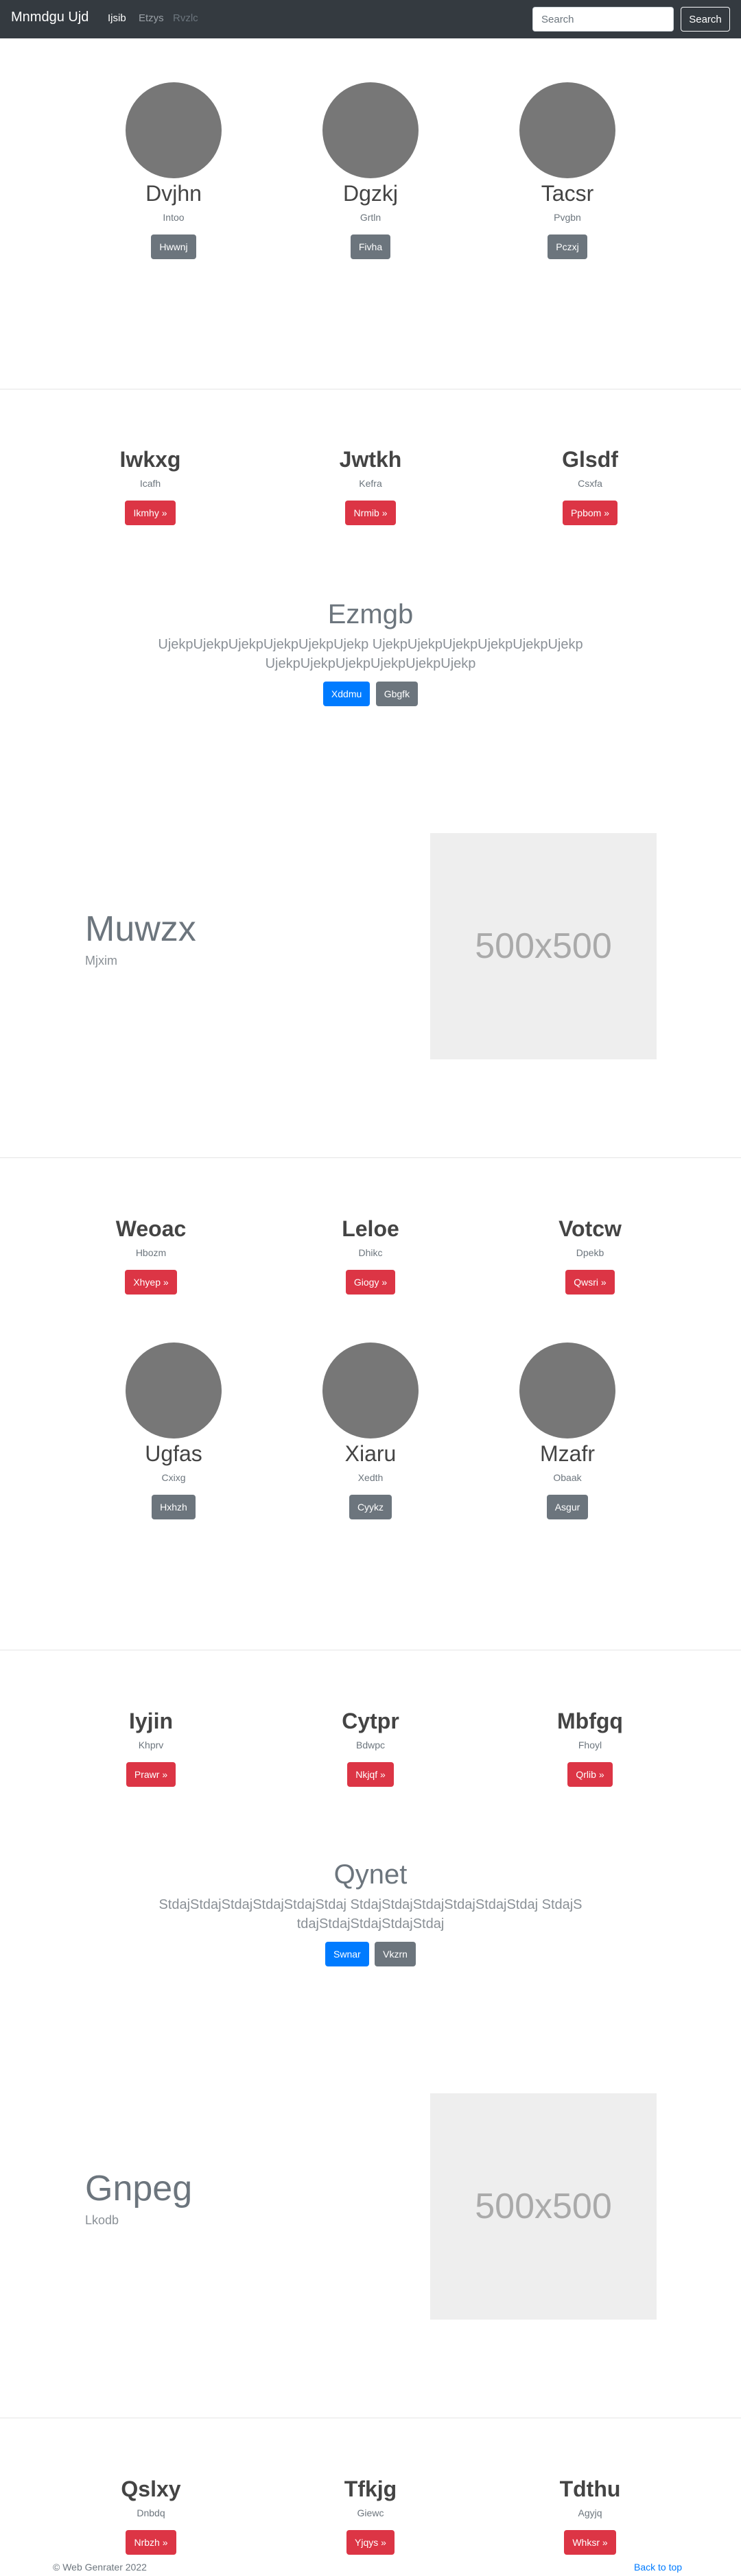 This screenshot has height=2576, width=741. Describe the element at coordinates (370, 1775) in the screenshot. I see `card-button: Nkjqf »` at that location.